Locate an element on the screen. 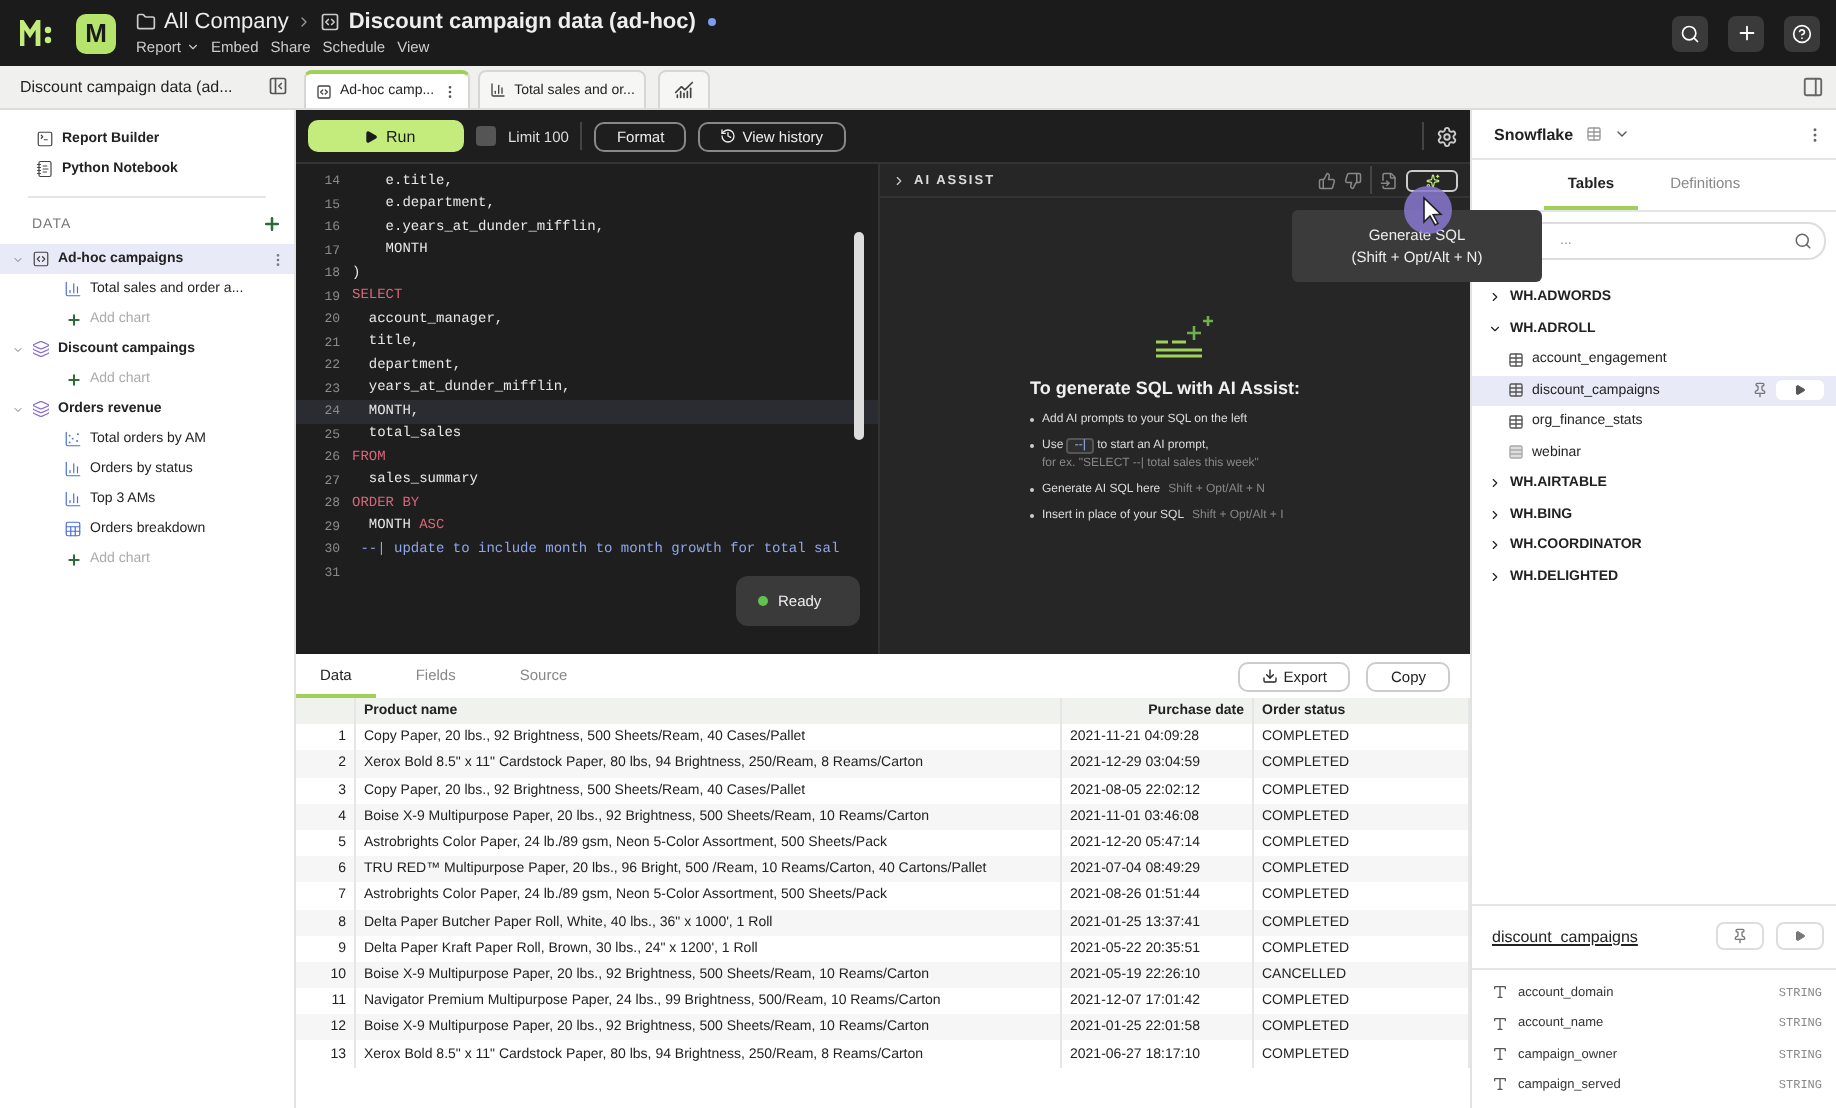 The height and width of the screenshot is (1108, 1836). collapse-panel-icon is located at coordinates (278, 86).